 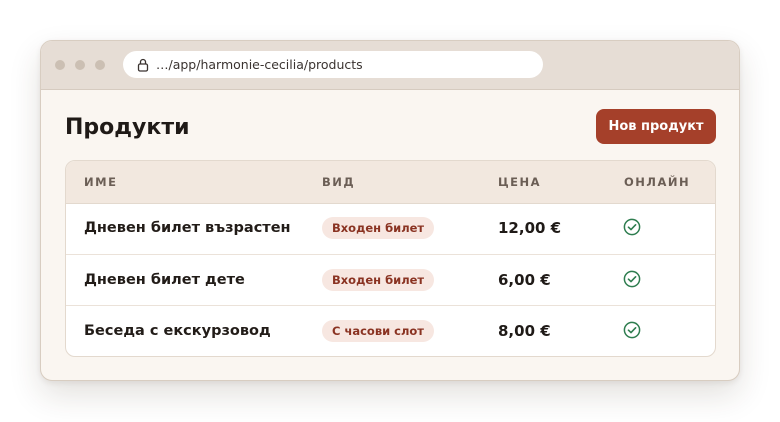 What do you see at coordinates (187, 228) in the screenshot?
I see `product-name: Дневен билет възрастен` at bounding box center [187, 228].